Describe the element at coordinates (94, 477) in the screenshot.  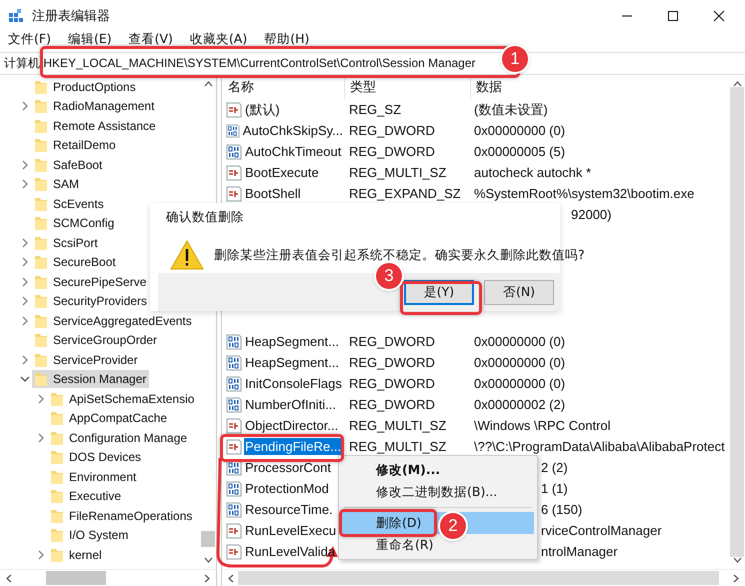
I see `tree-item: Environment` at that location.